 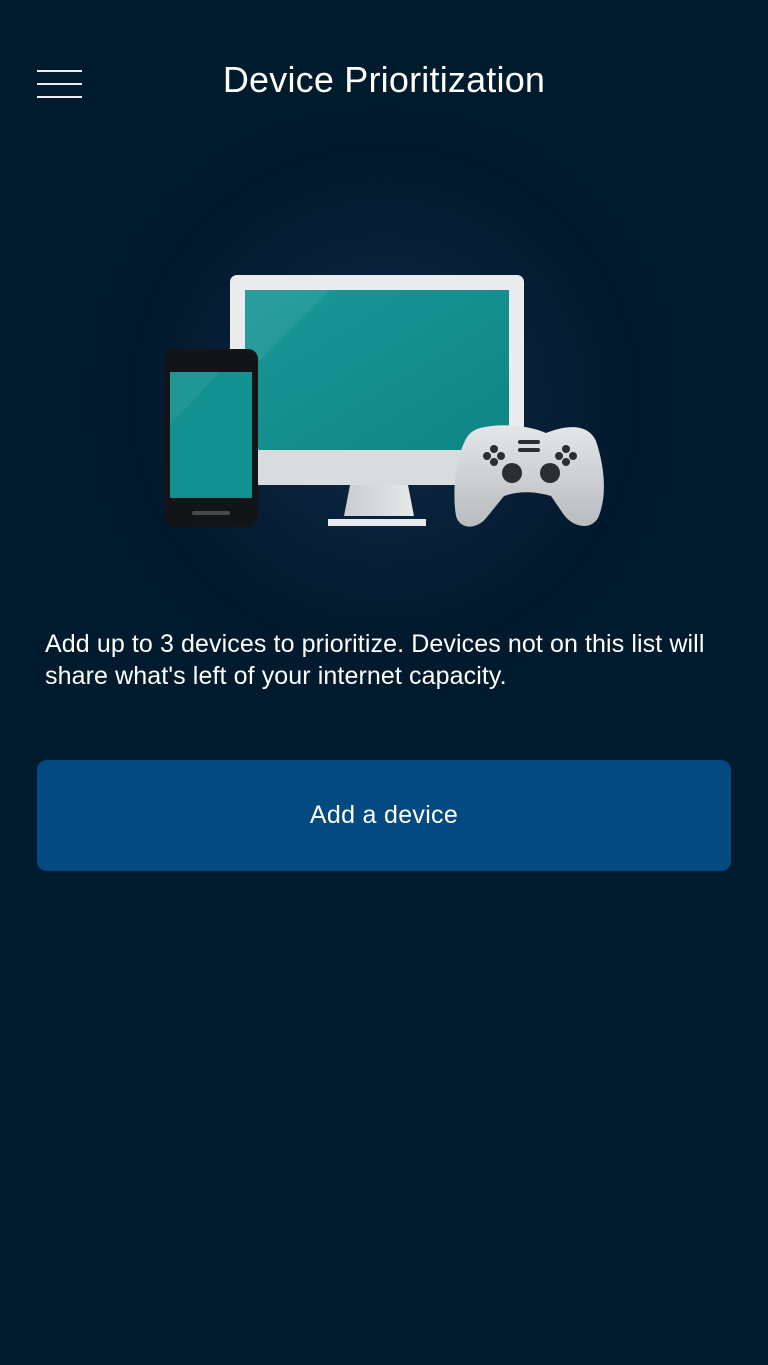 I want to click on add-device-button-label: Add a device, so click(x=384, y=815).